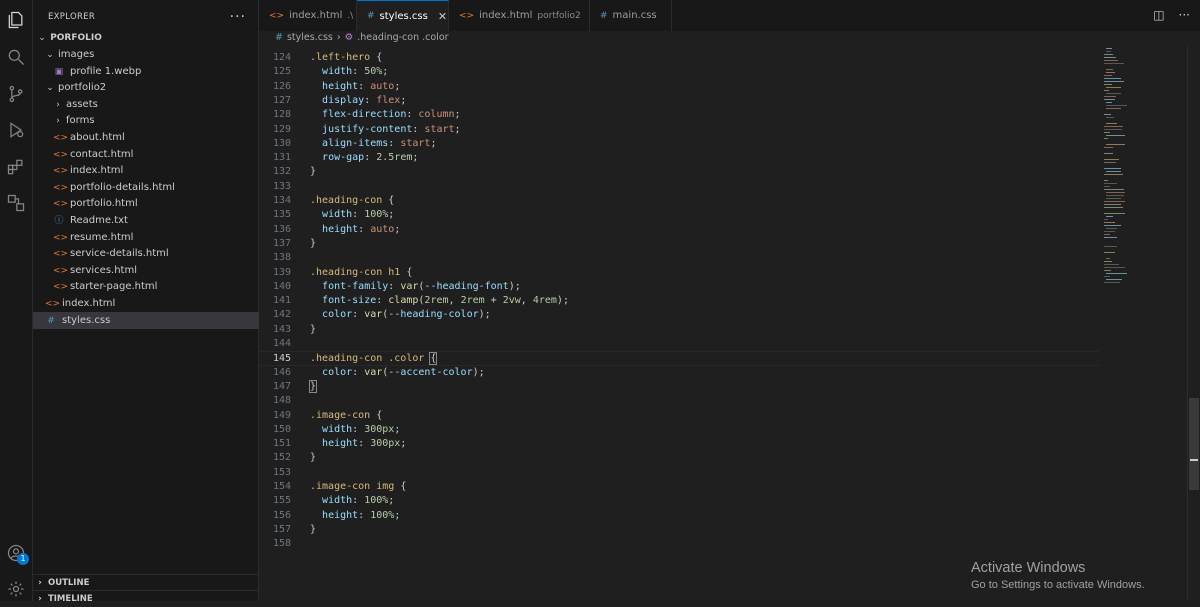 This screenshot has width=1200, height=607. Describe the element at coordinates (679, 401) in the screenshot. I see `code-line: 148` at that location.